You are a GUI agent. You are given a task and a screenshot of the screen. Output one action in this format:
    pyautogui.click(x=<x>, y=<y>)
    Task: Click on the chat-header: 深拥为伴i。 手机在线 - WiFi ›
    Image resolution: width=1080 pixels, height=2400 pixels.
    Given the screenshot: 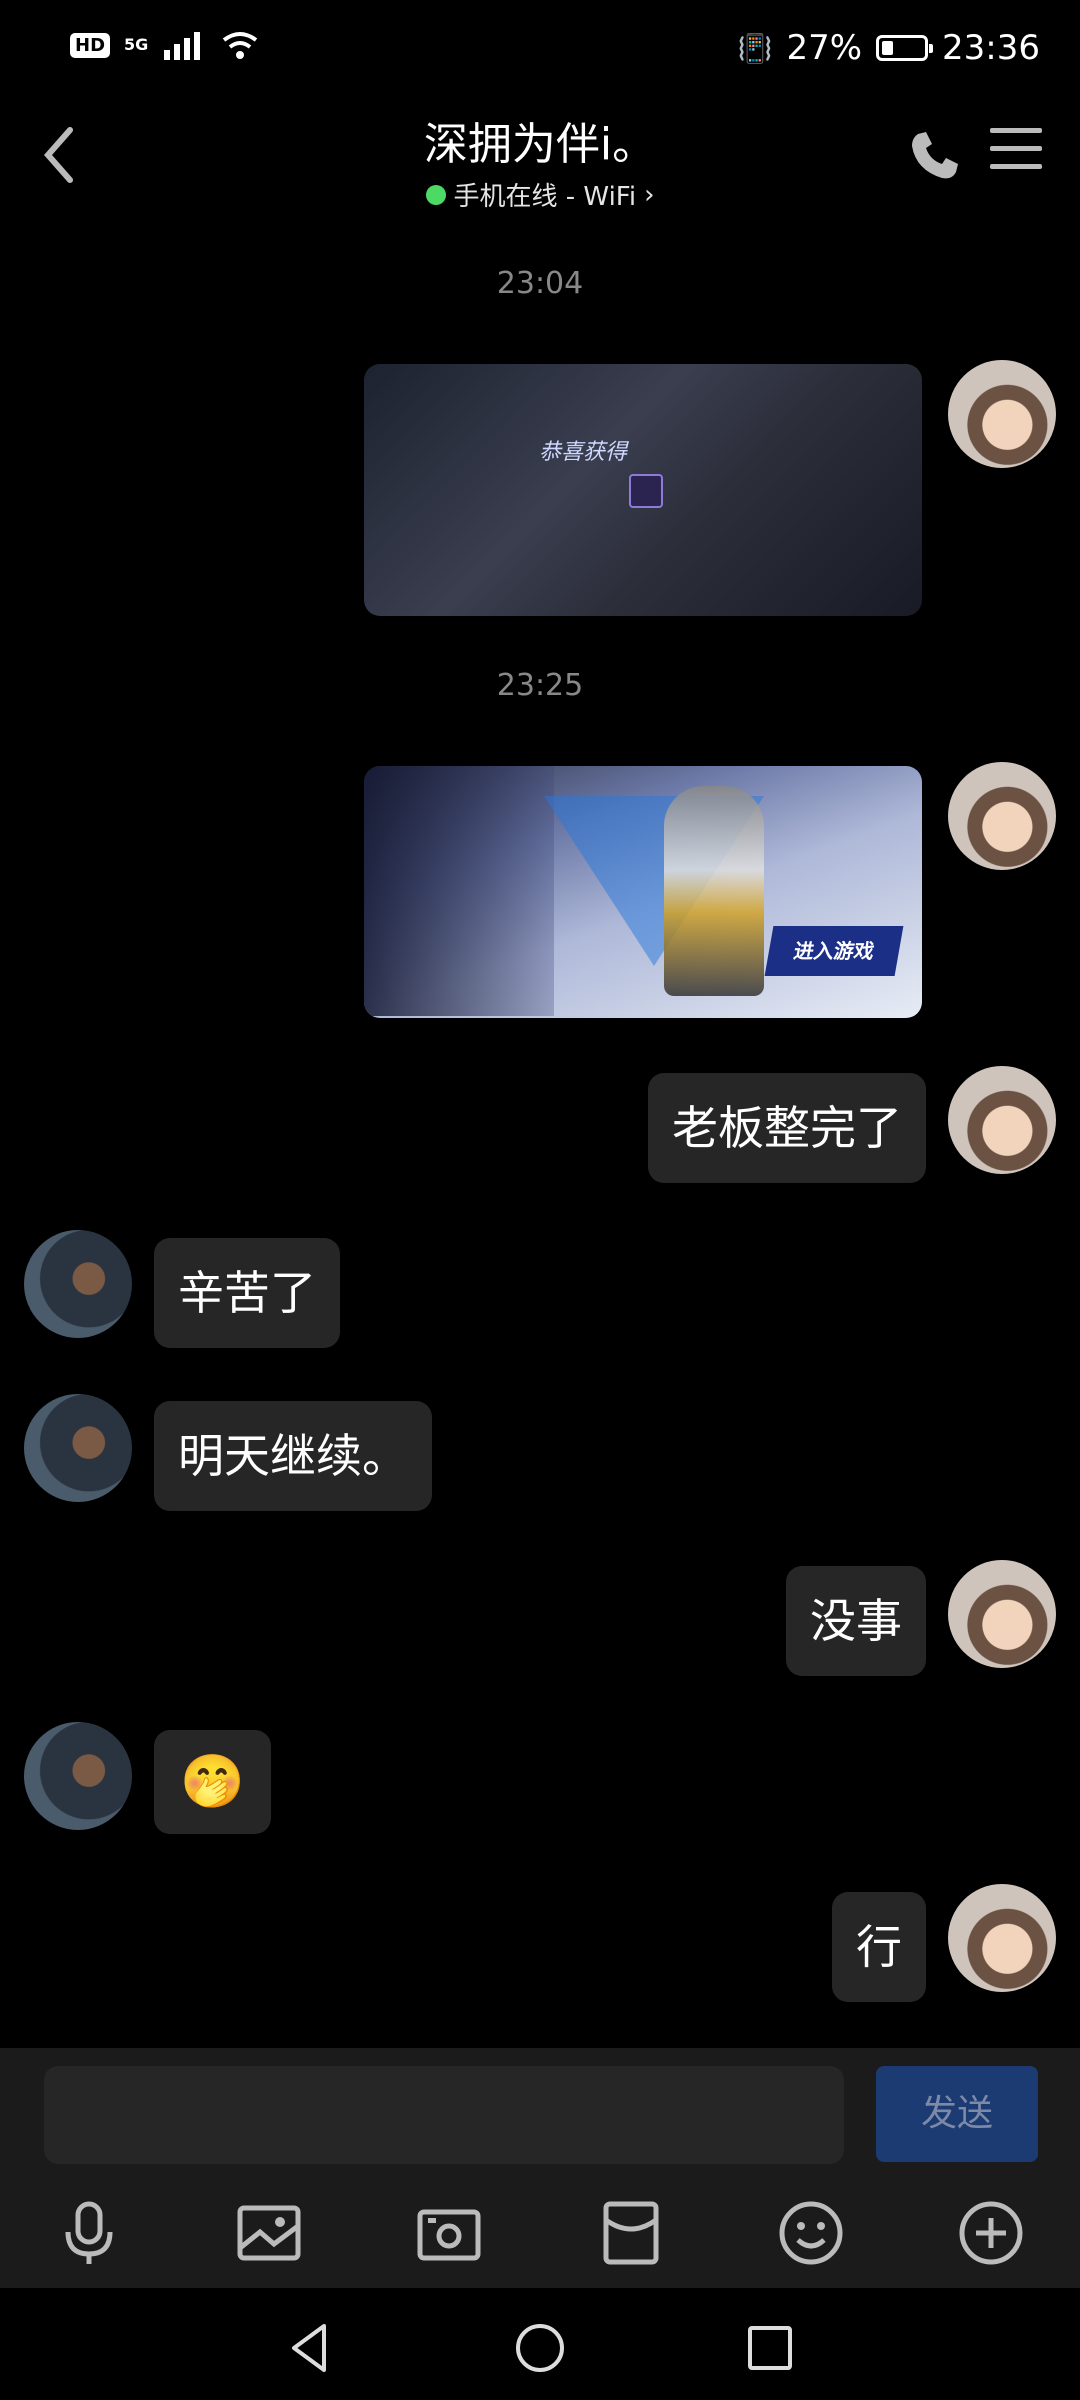 What is the action you would take?
    pyautogui.click(x=540, y=156)
    